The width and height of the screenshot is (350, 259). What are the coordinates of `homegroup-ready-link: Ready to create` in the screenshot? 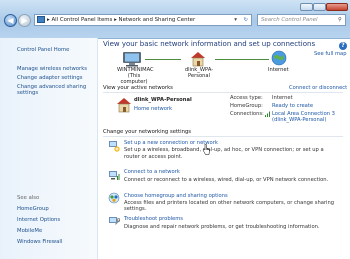 It's located at (292, 106).